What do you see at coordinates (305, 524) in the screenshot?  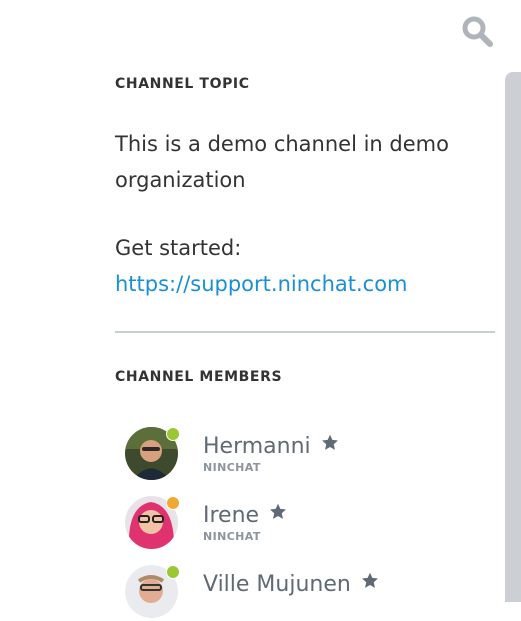 I see `member-item-irene: Irene NINCHAT` at bounding box center [305, 524].